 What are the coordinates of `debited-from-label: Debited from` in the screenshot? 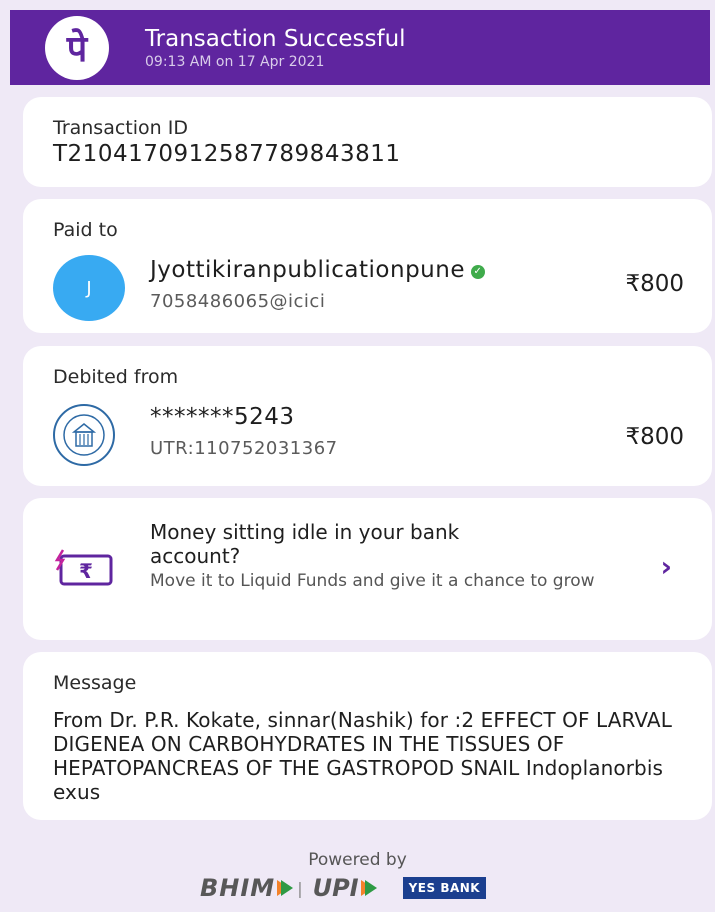 It's located at (116, 377).